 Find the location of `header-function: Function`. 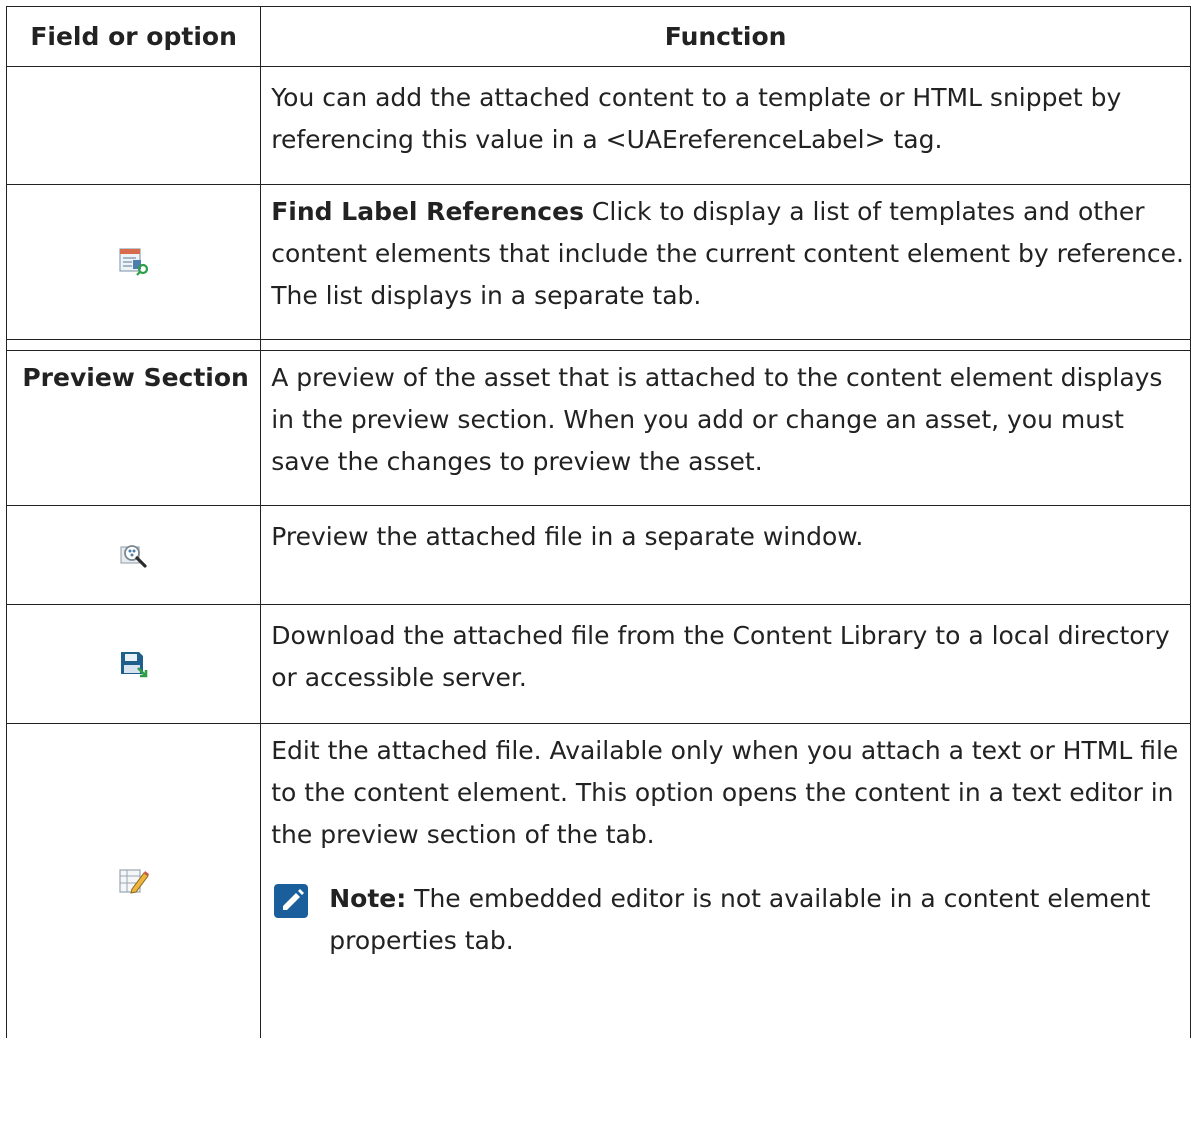

header-function: Function is located at coordinates (725, 36).